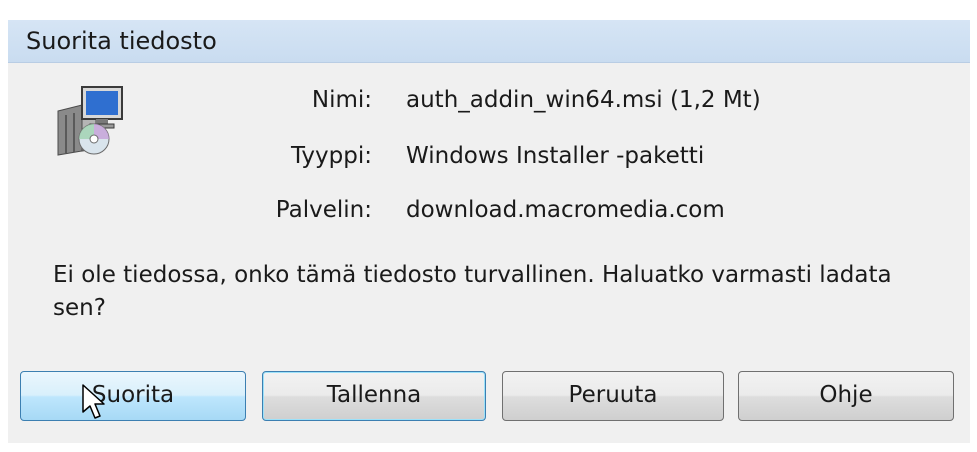 The width and height of the screenshot is (977, 452). I want to click on file-type-row: Tyyppi: Windows Installer -paketti, so click(489, 161).